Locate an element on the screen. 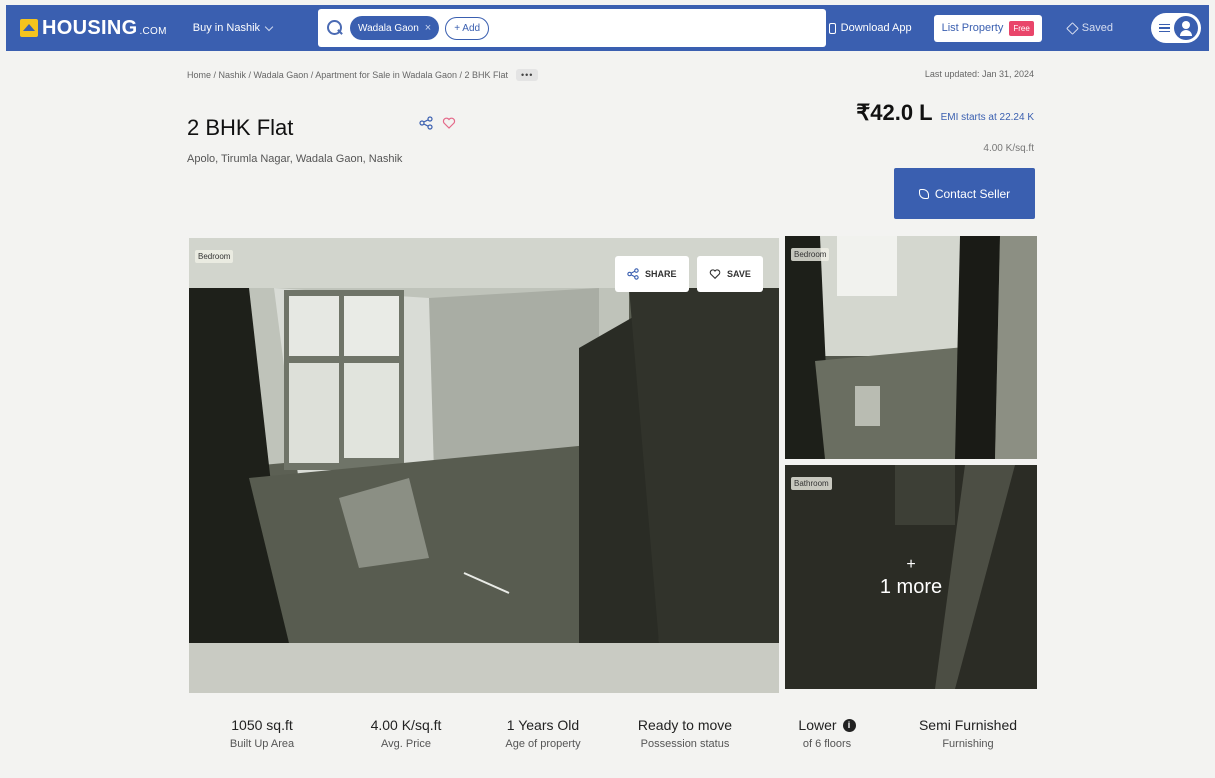 The height and width of the screenshot is (778, 1215). saved-link: Saved is located at coordinates (1089, 28).